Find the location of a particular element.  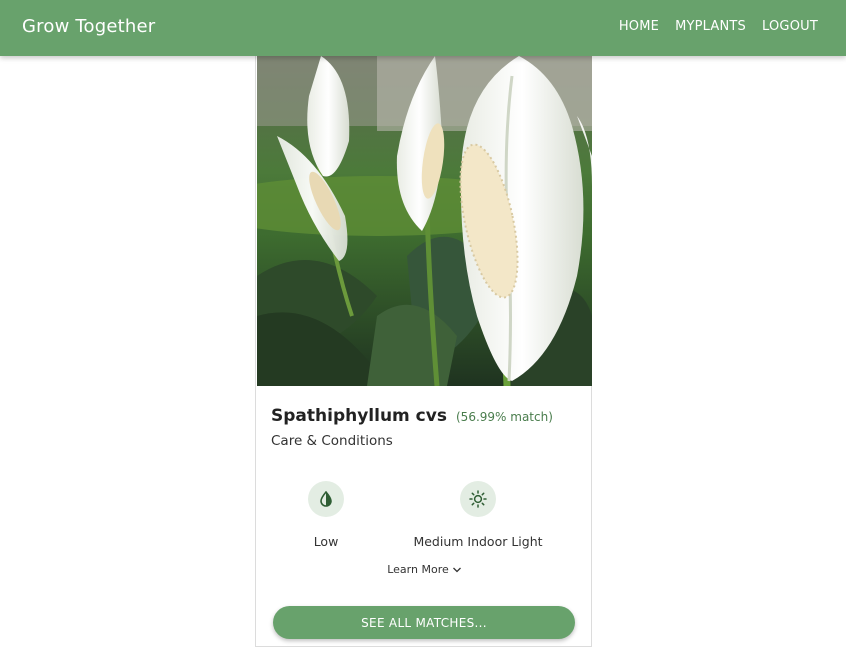

nav-links: HOME MYPLANTS LOGOUT is located at coordinates (718, 26).